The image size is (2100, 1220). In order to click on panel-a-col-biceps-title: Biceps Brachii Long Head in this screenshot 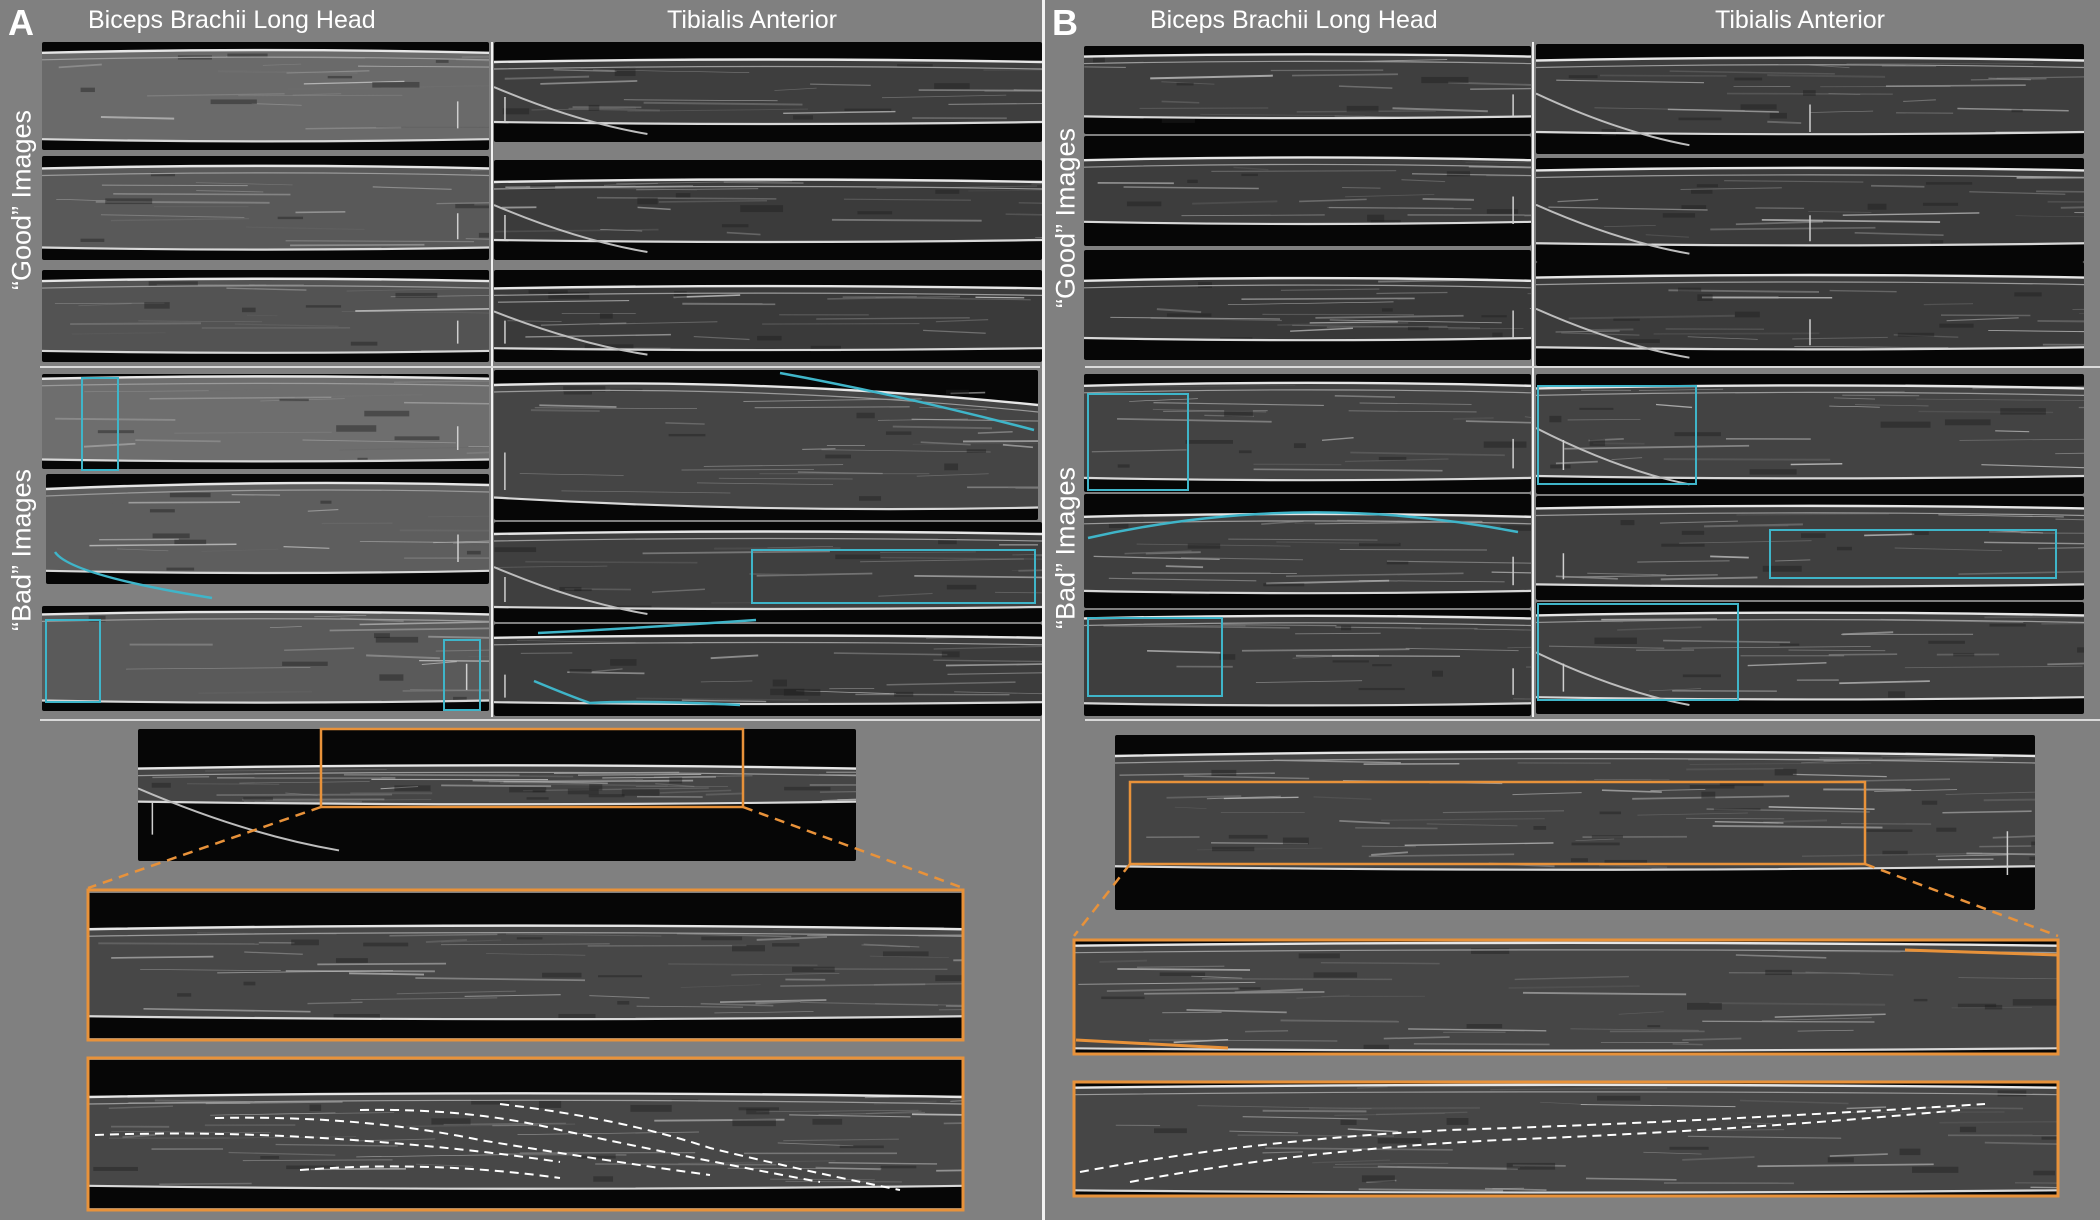, I will do `click(232, 20)`.